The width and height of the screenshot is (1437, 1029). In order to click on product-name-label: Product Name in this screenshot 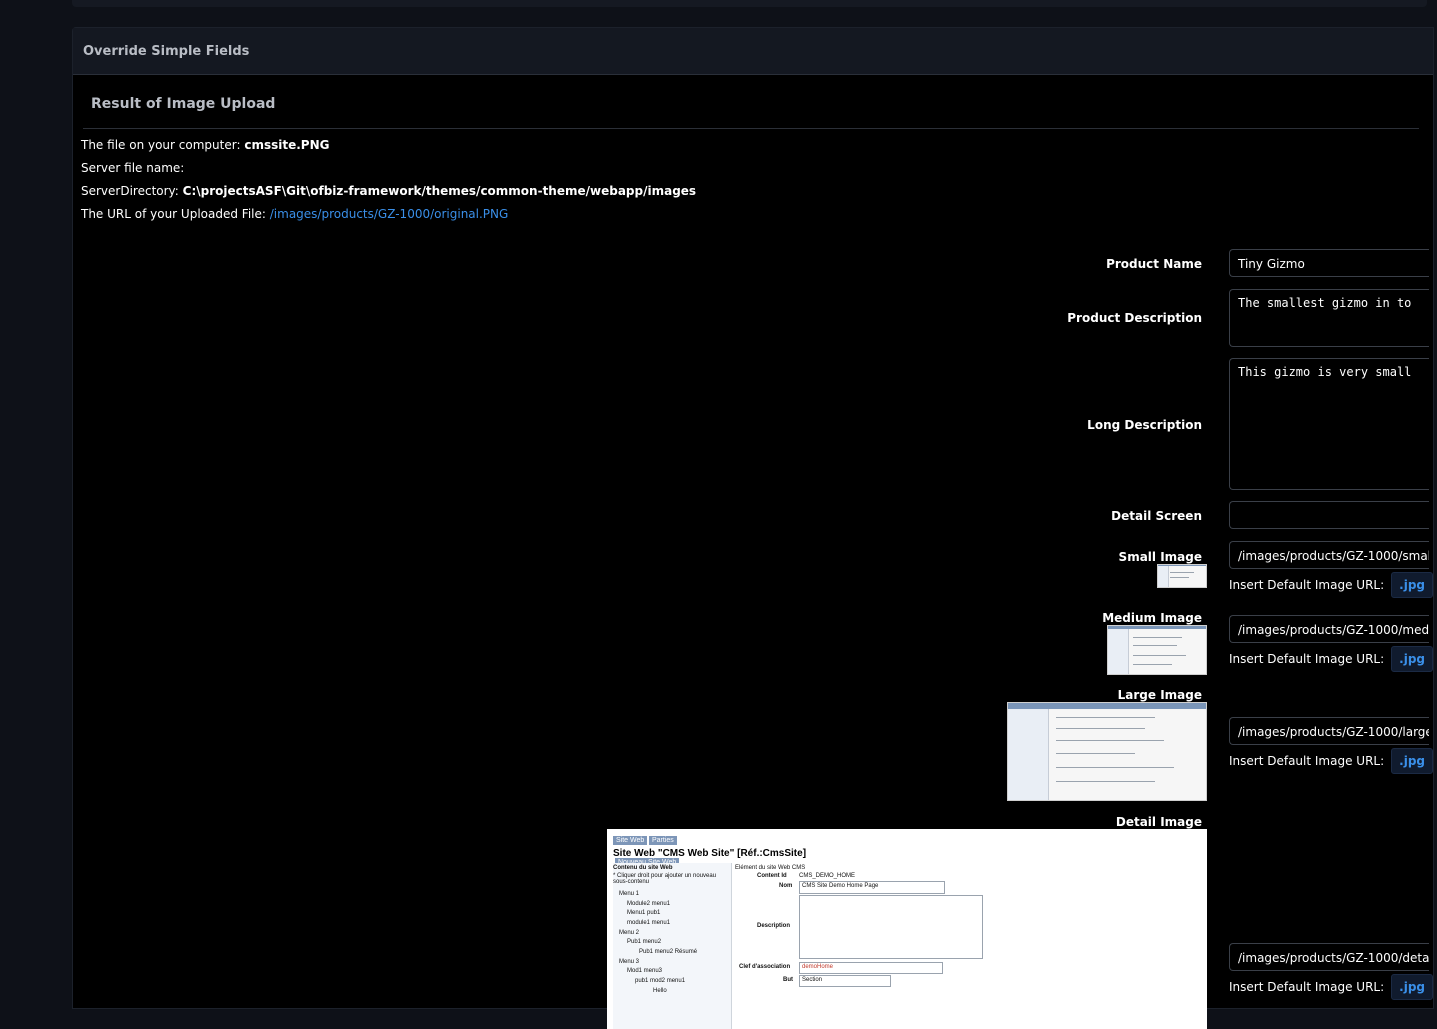, I will do `click(1154, 264)`.